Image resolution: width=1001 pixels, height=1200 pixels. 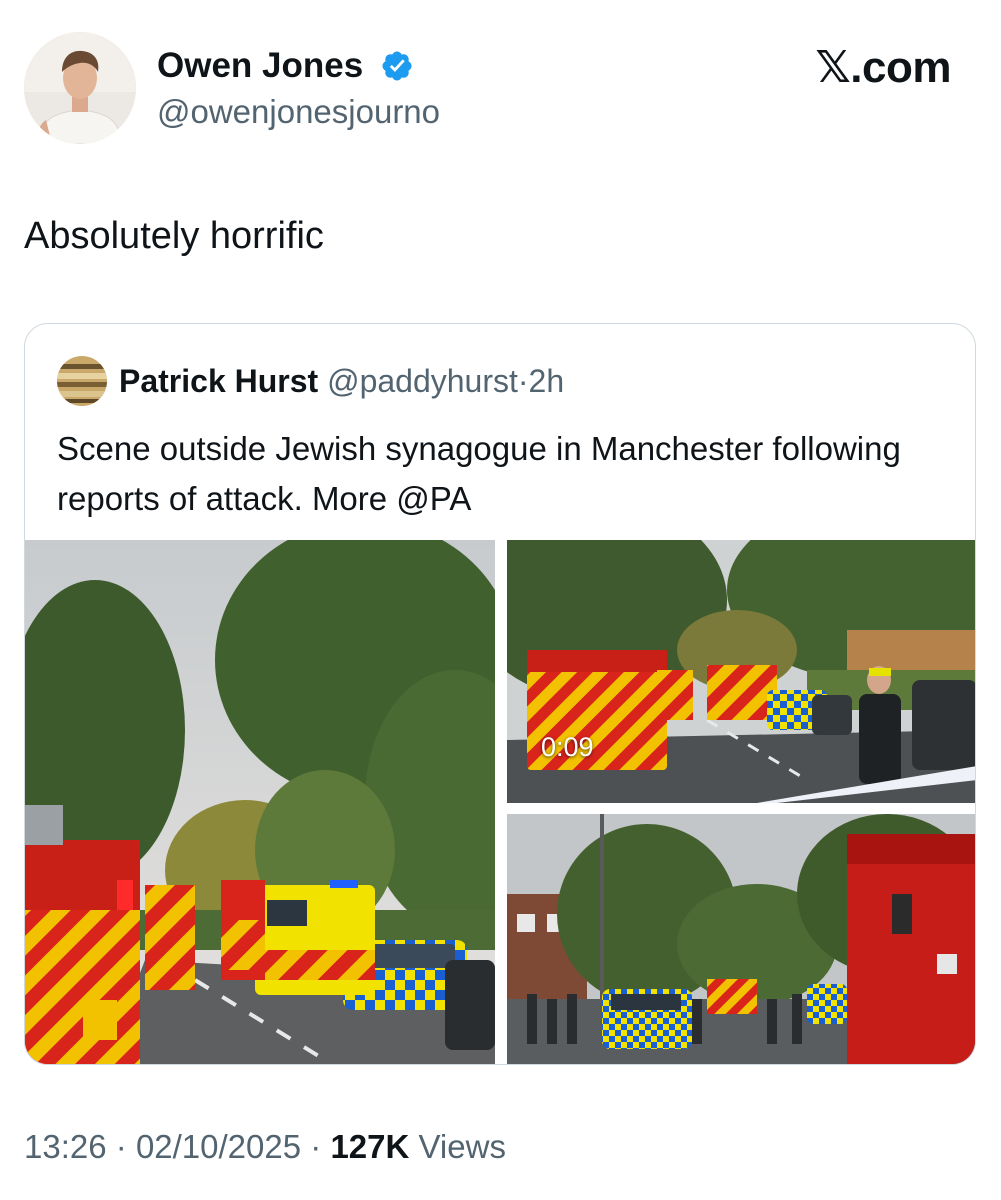 What do you see at coordinates (422, 381) in the screenshot?
I see `quote-author-handle: @paddyhurst` at bounding box center [422, 381].